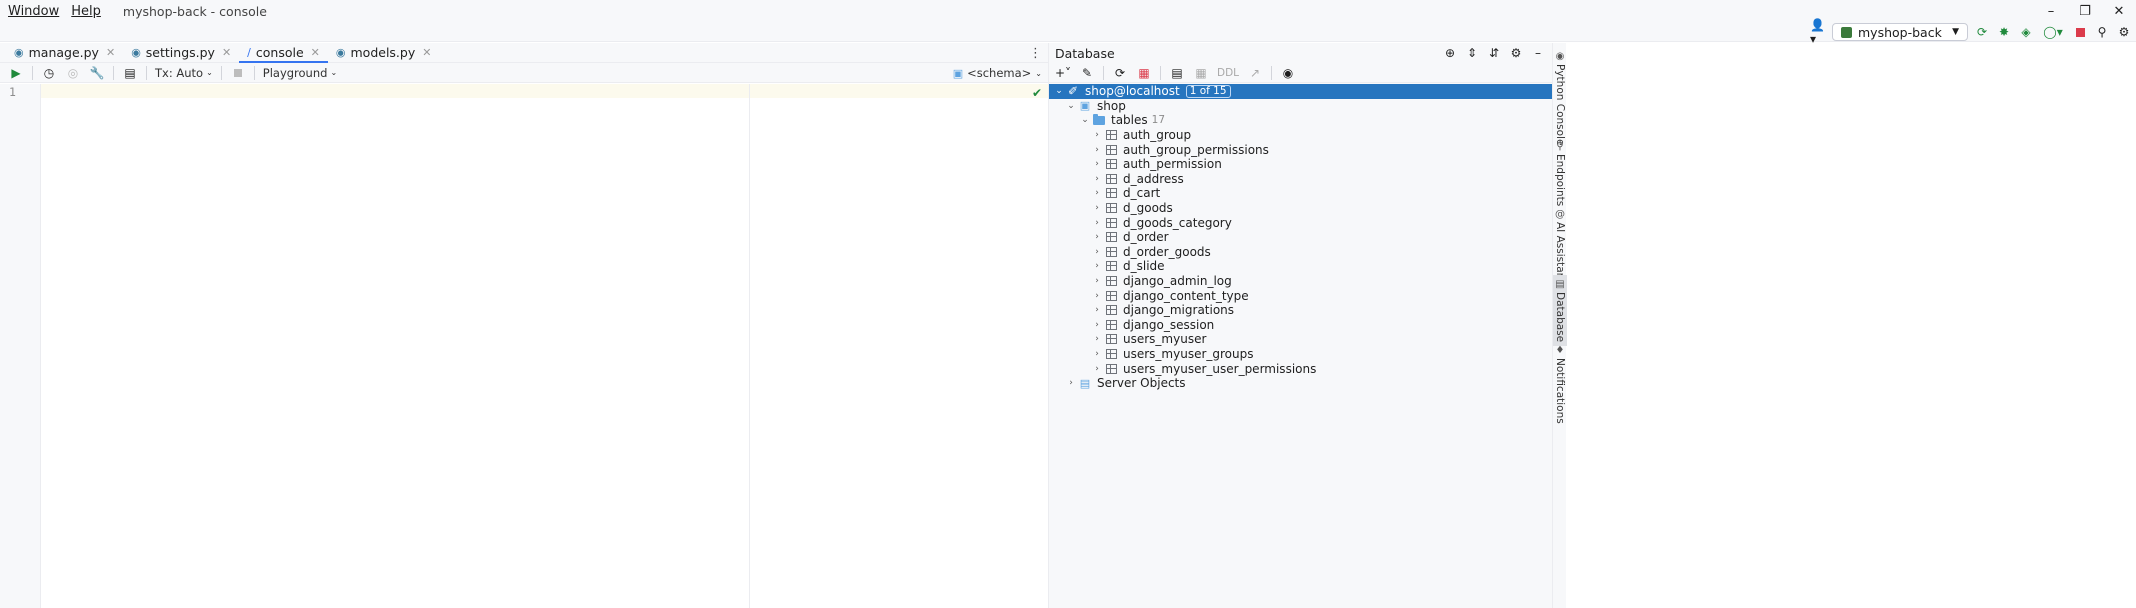  What do you see at coordinates (33, 11) in the screenshot?
I see `menu-window: Window` at bounding box center [33, 11].